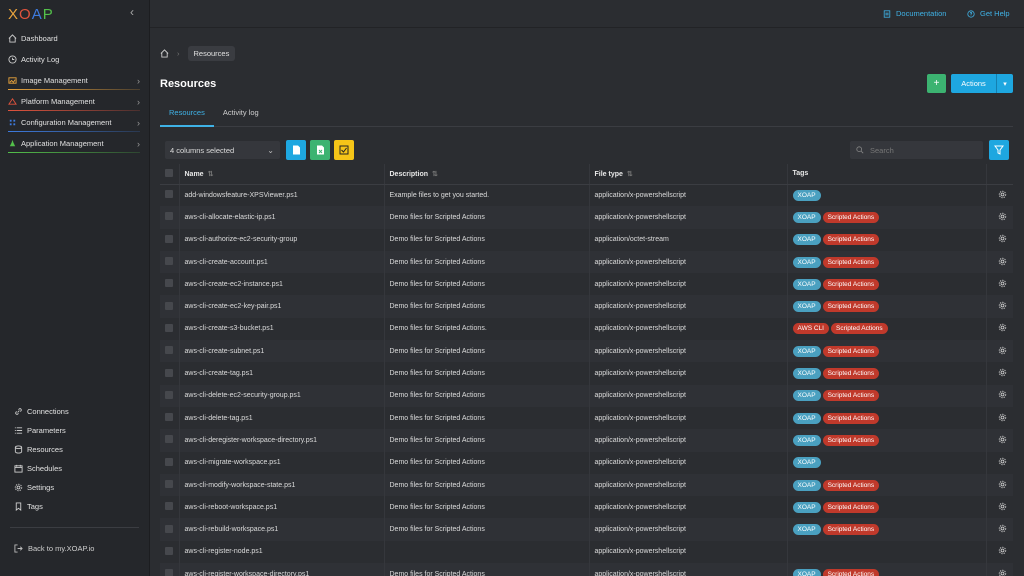 The height and width of the screenshot is (576, 1024). I want to click on export-csv-button, so click(296, 150).